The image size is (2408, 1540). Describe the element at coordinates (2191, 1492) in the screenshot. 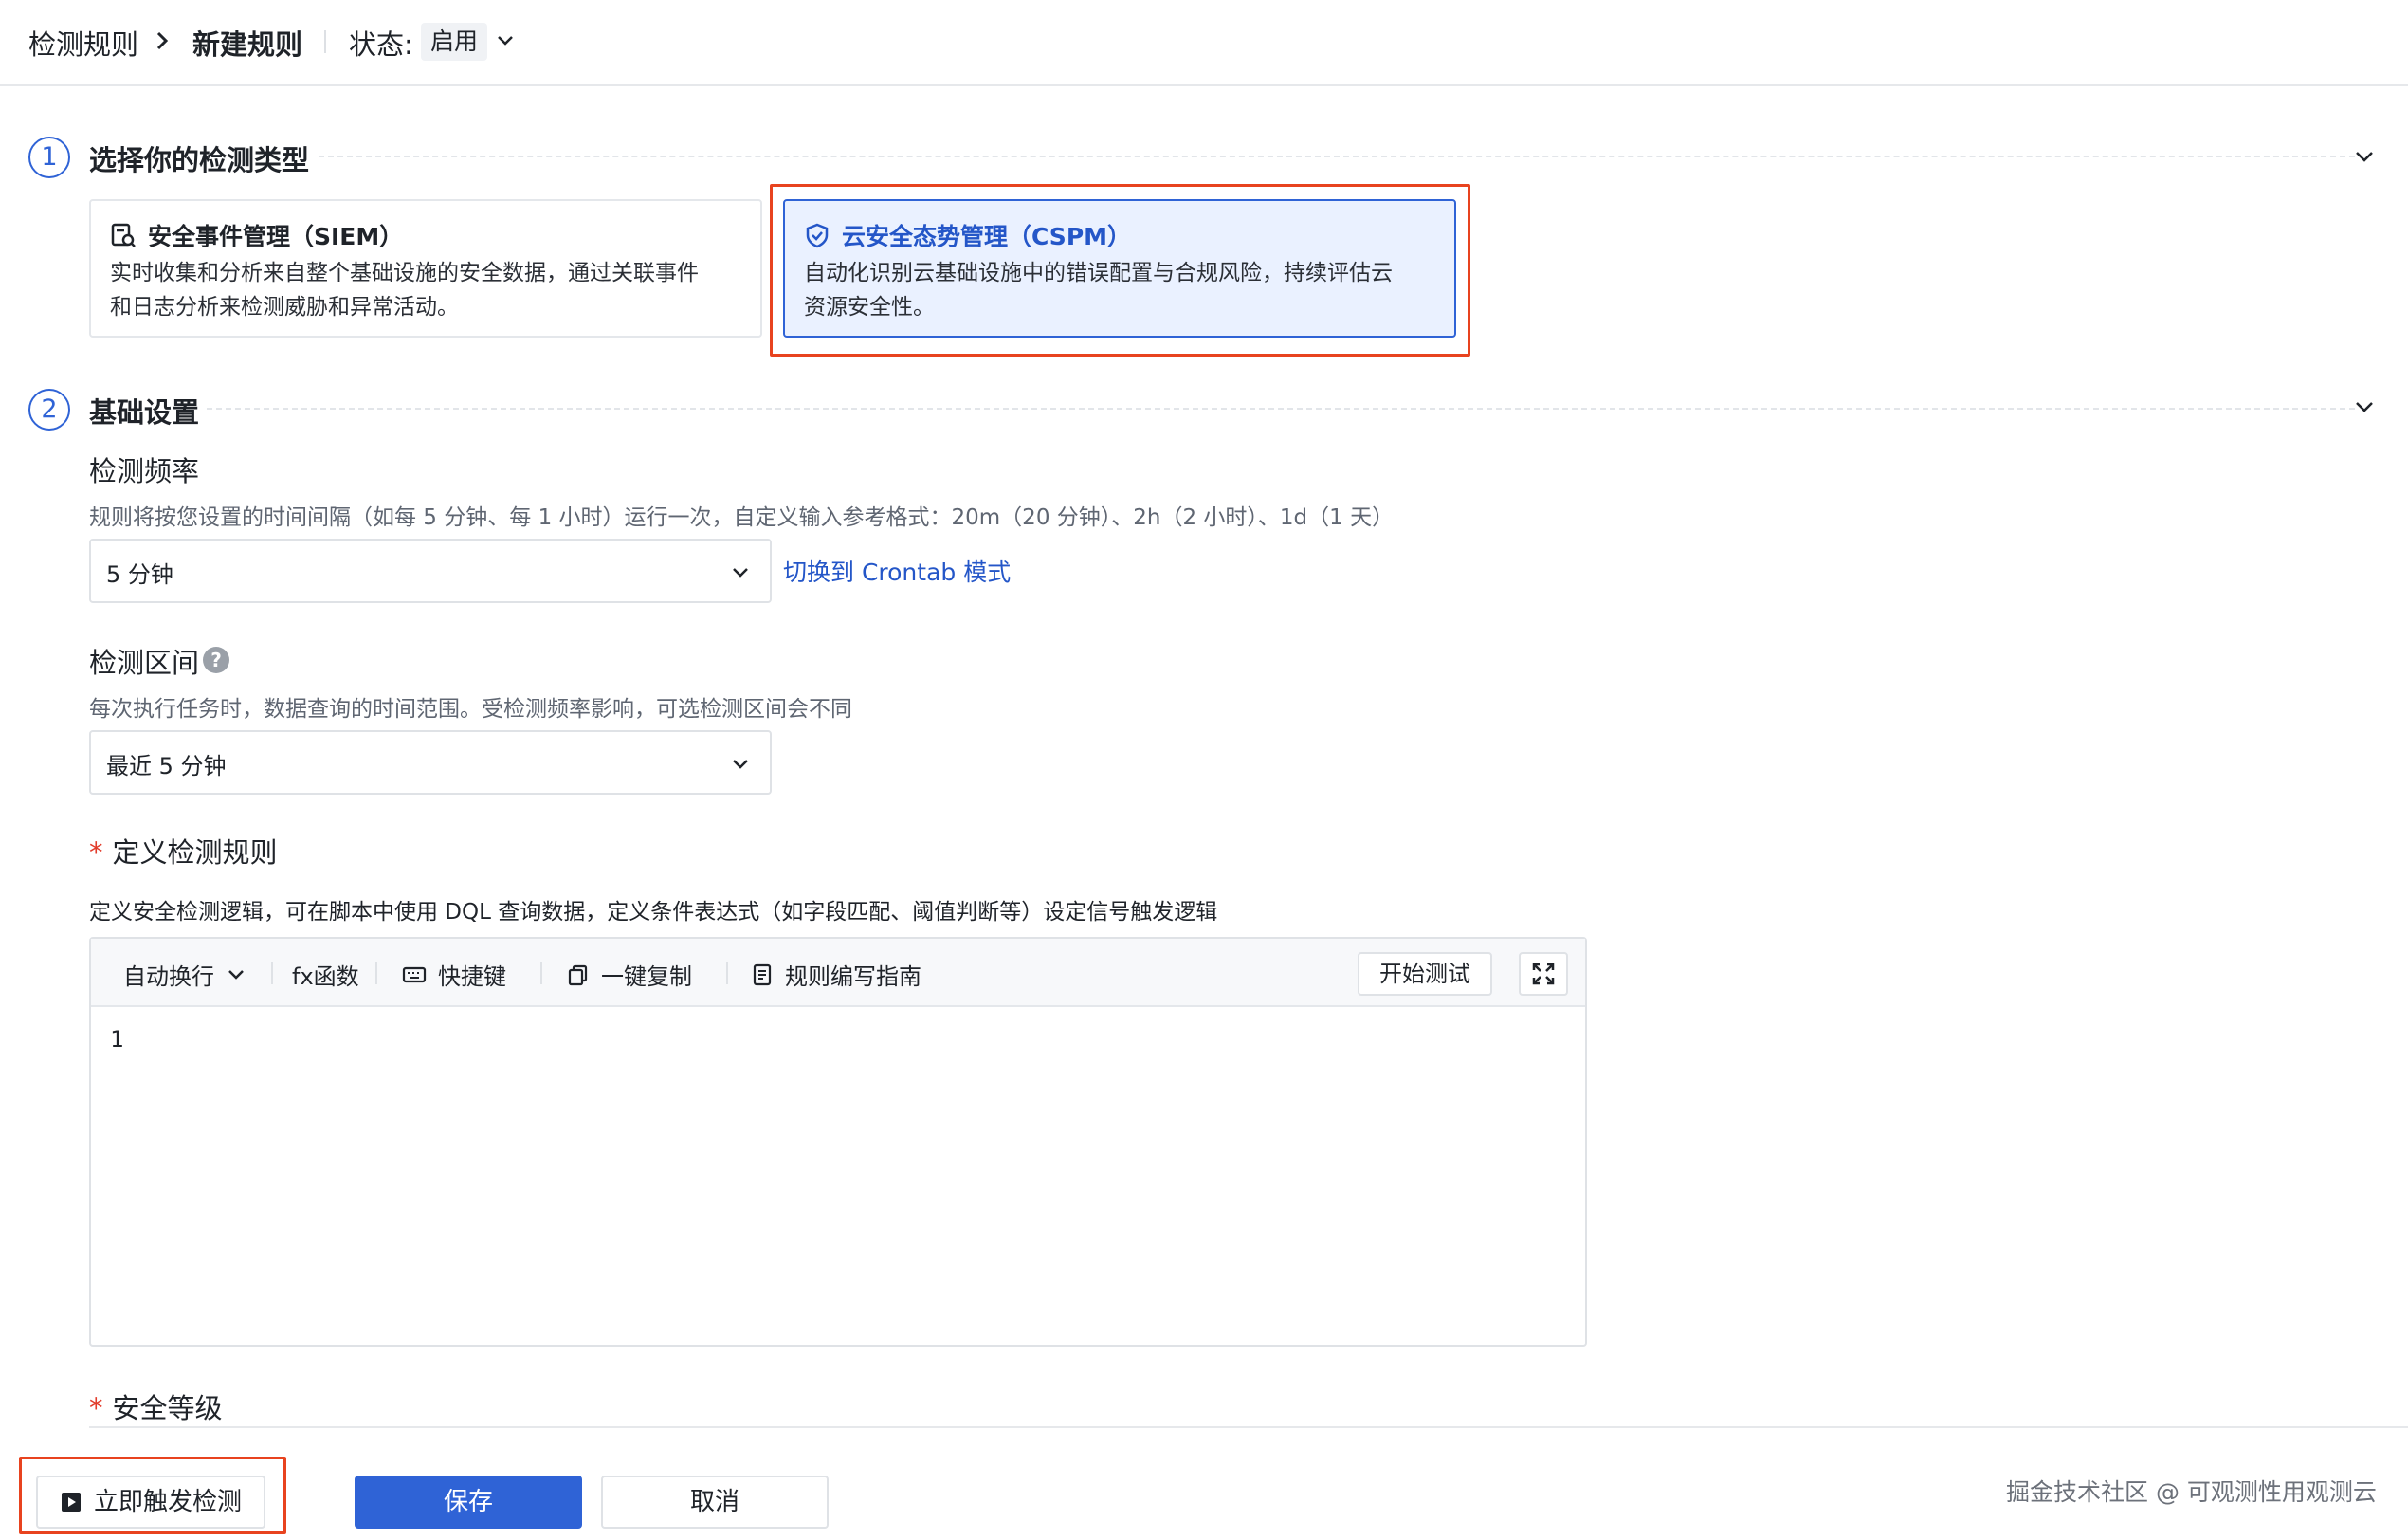

I see `watermark-text: 掘金技术社区 @ 可观测性用观测云` at that location.